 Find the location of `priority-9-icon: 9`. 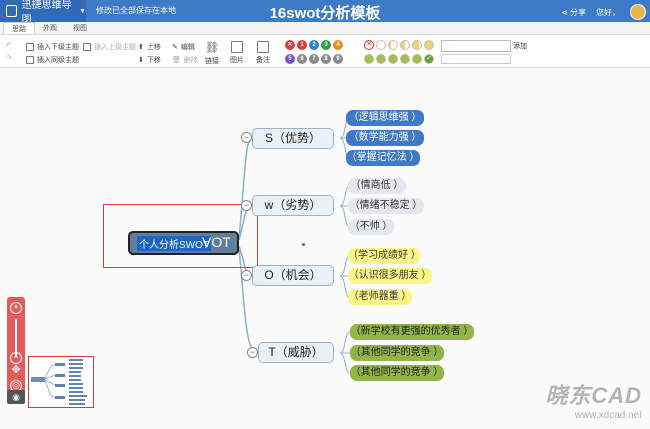

priority-9-icon: 9 is located at coordinates (338, 59).